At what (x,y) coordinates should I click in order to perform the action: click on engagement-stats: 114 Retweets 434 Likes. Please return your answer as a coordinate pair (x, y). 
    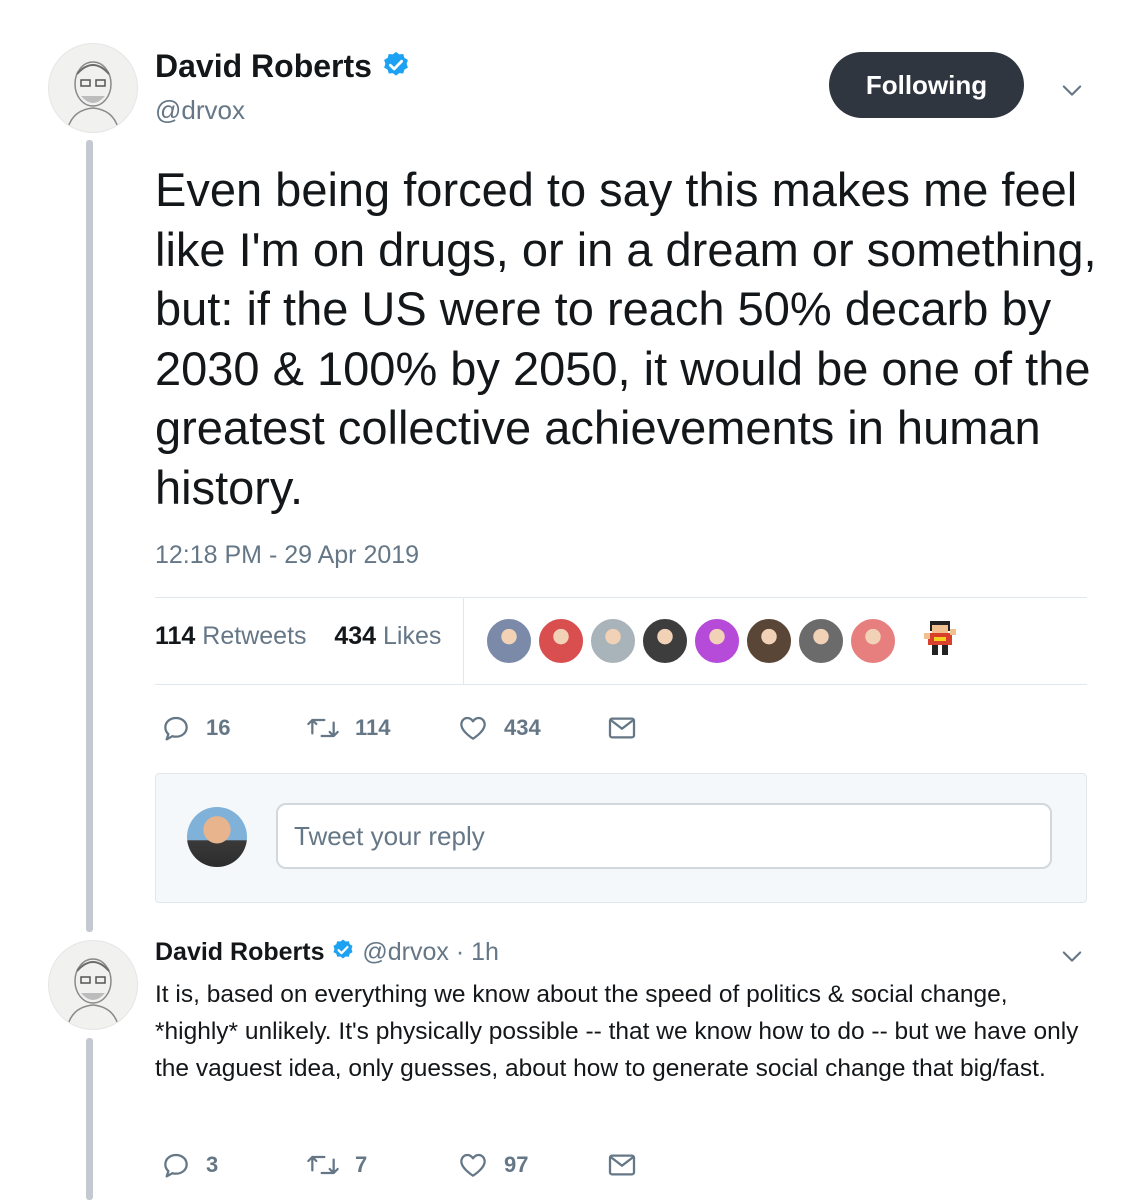
    Looking at the image, I should click on (298, 636).